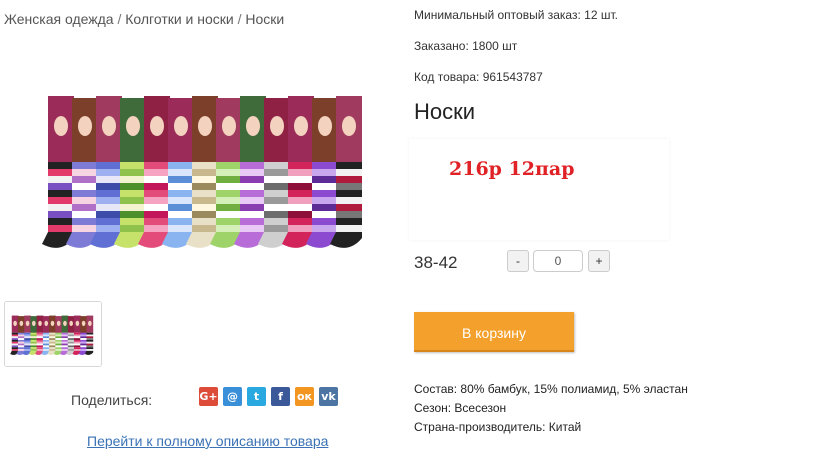 The image size is (817, 449). What do you see at coordinates (304, 396) in the screenshot?
I see `odnoklassniki-icon: ок` at bounding box center [304, 396].